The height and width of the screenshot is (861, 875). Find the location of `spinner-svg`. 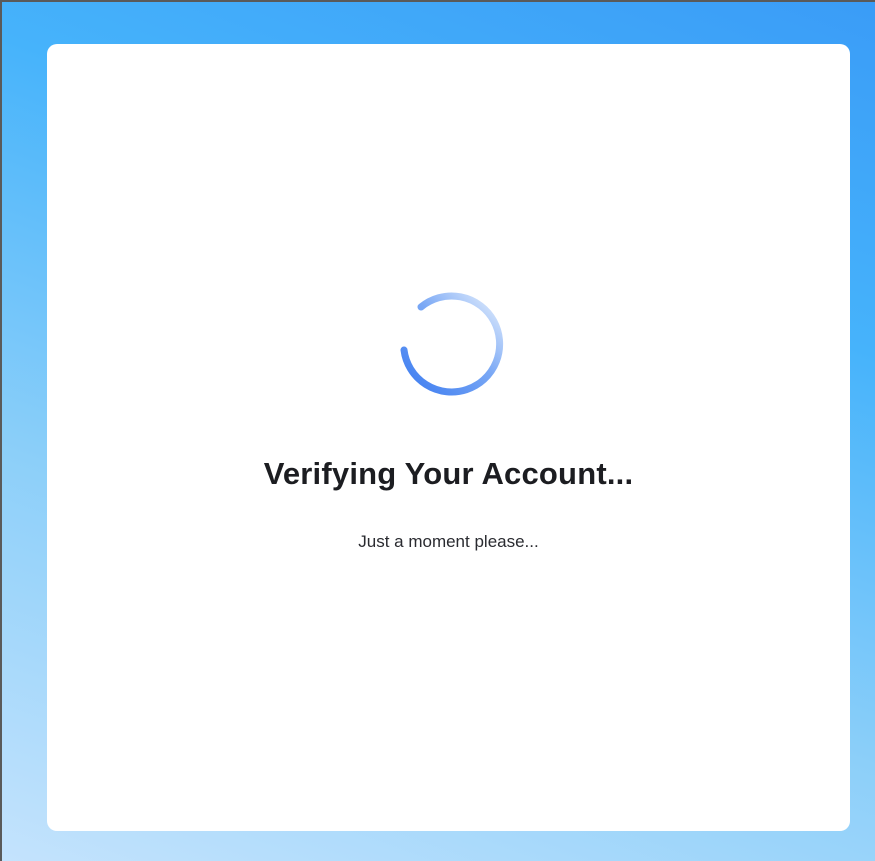

spinner-svg is located at coordinates (452, 344).